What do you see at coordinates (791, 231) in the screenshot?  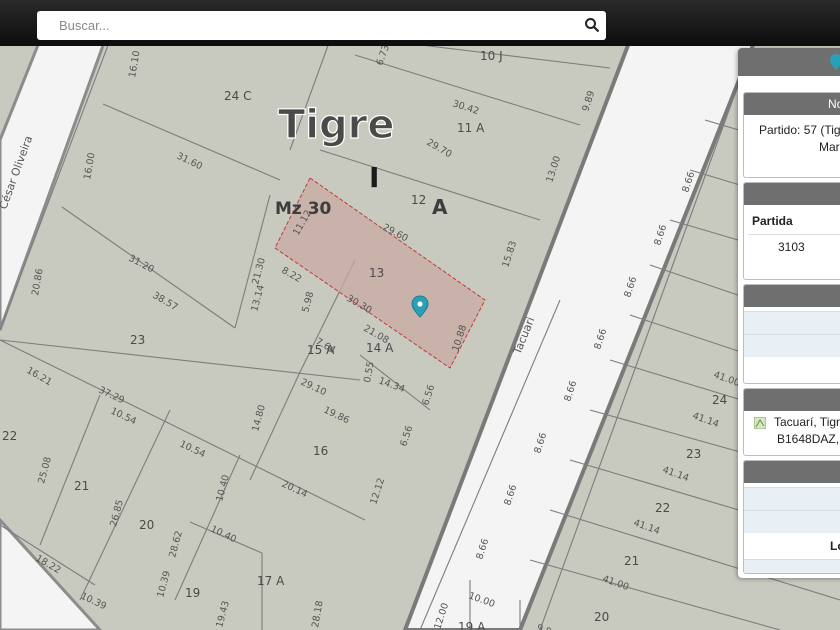 I see `partida-box: Partida 3103` at bounding box center [791, 231].